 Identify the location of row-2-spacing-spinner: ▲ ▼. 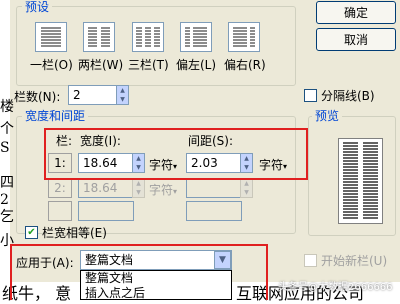
(246, 188).